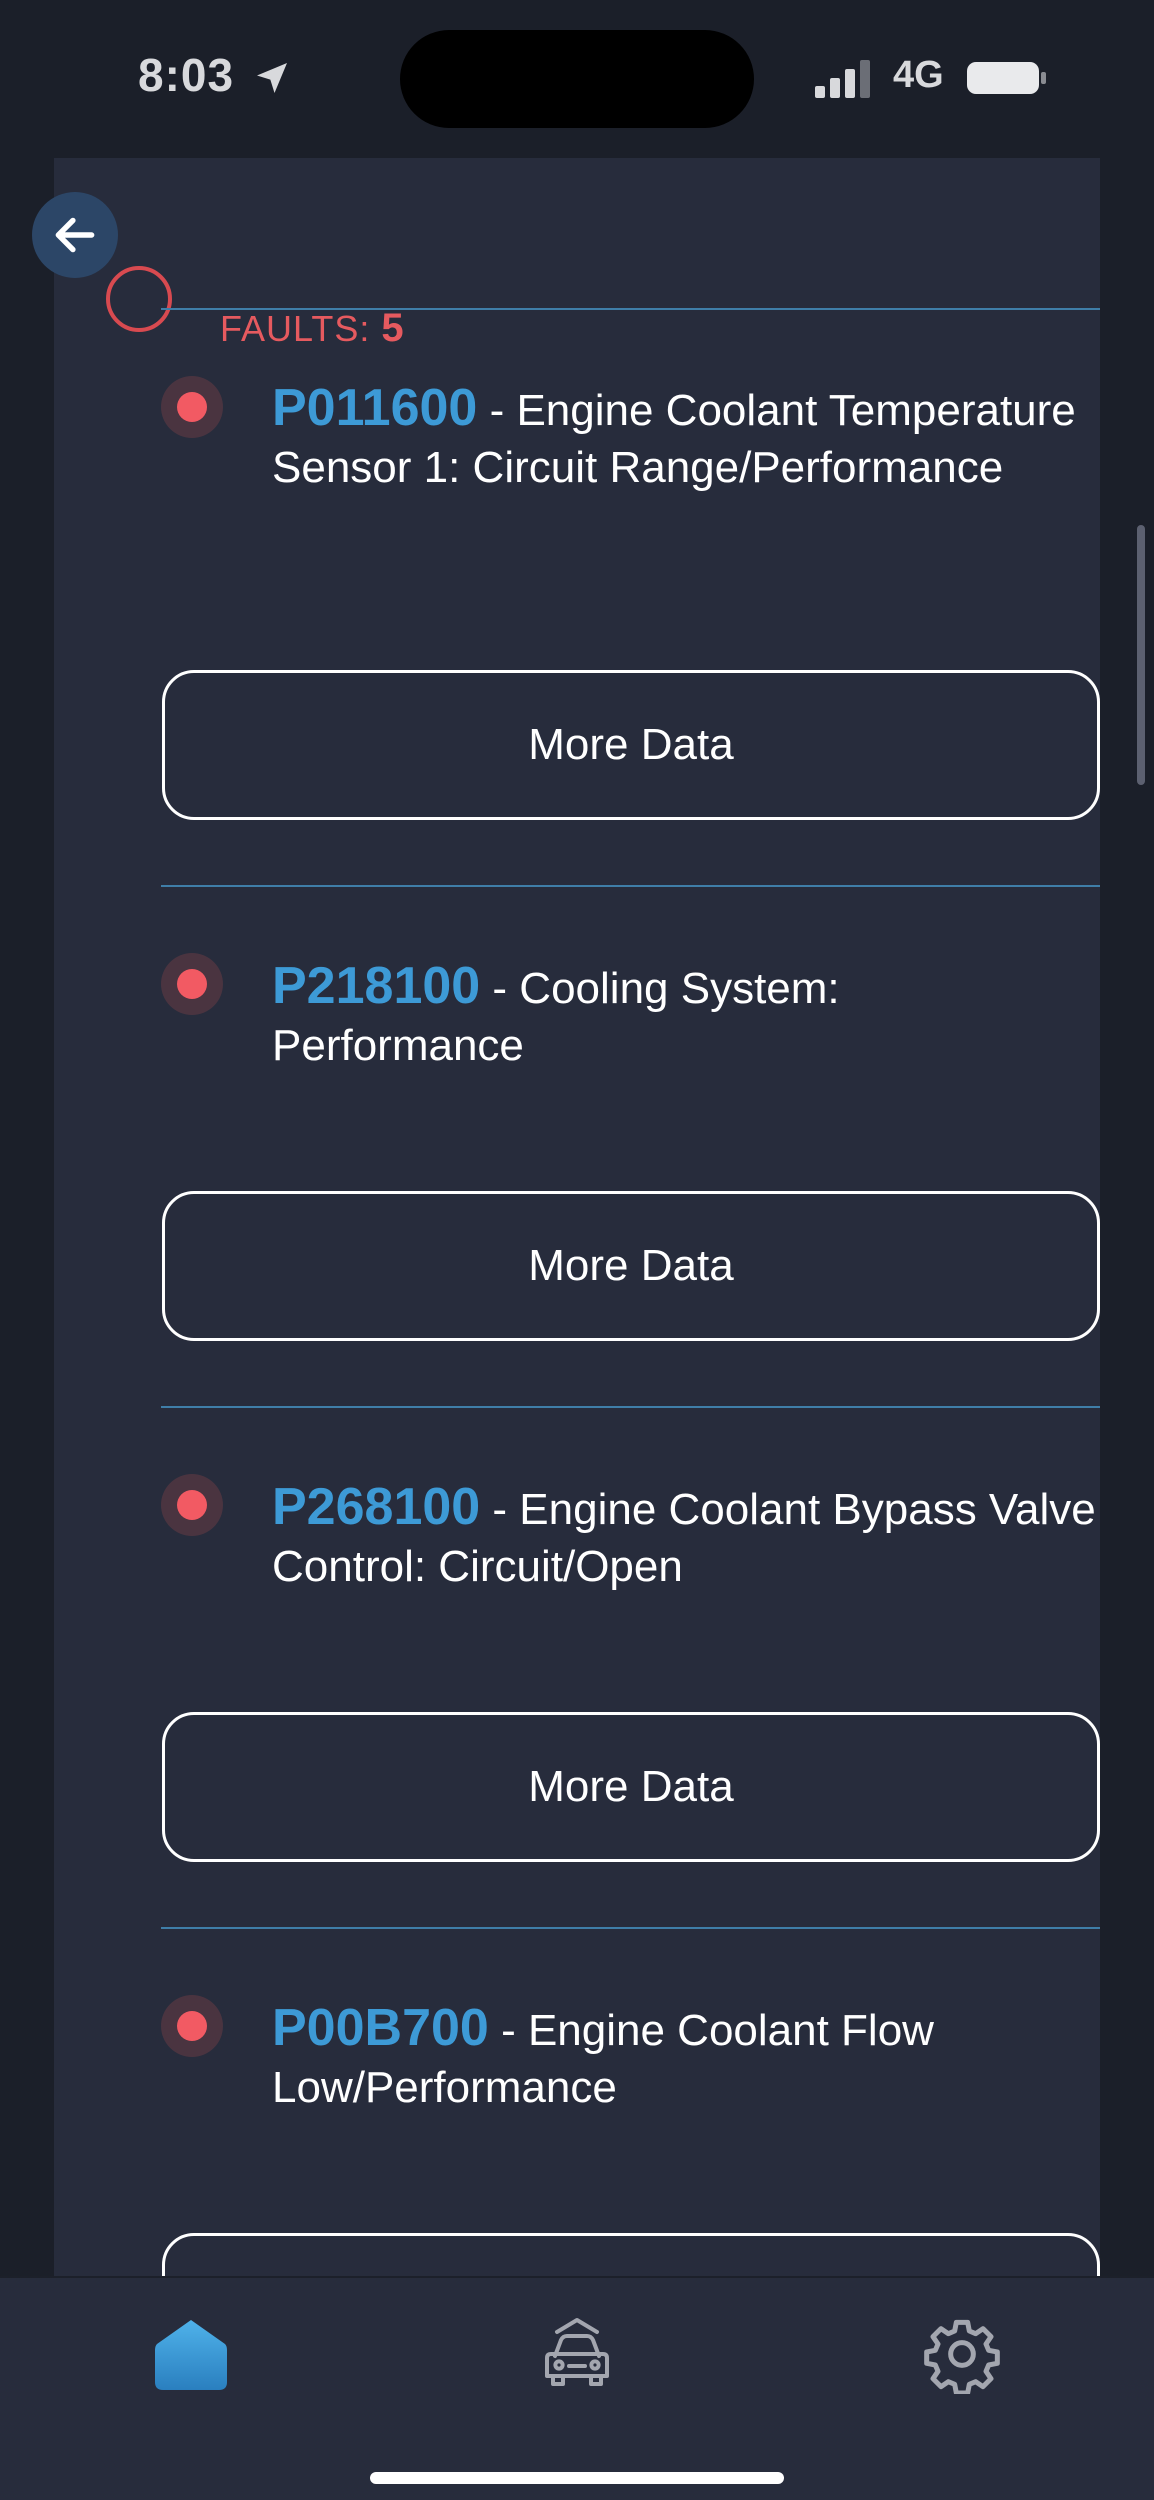 The image size is (1154, 2500). I want to click on faults-label: FAULTS:, so click(295, 328).